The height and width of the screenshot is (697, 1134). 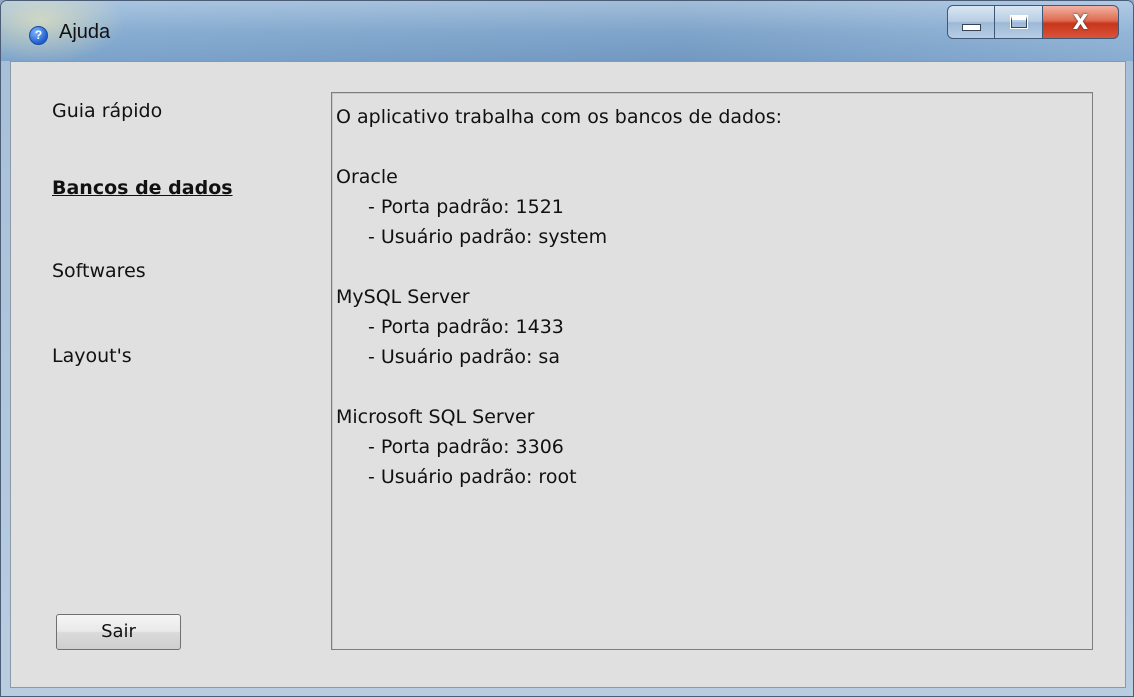 I want to click on window-title: Ajuda, so click(x=85, y=32).